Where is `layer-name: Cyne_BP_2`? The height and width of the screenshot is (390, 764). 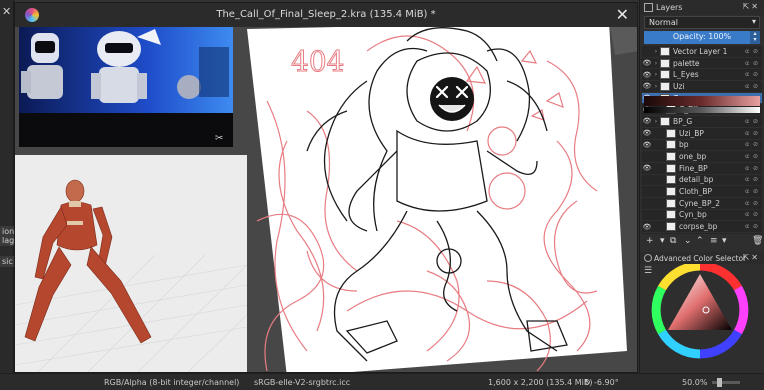 layer-name: Cyne_BP_2 is located at coordinates (699, 203).